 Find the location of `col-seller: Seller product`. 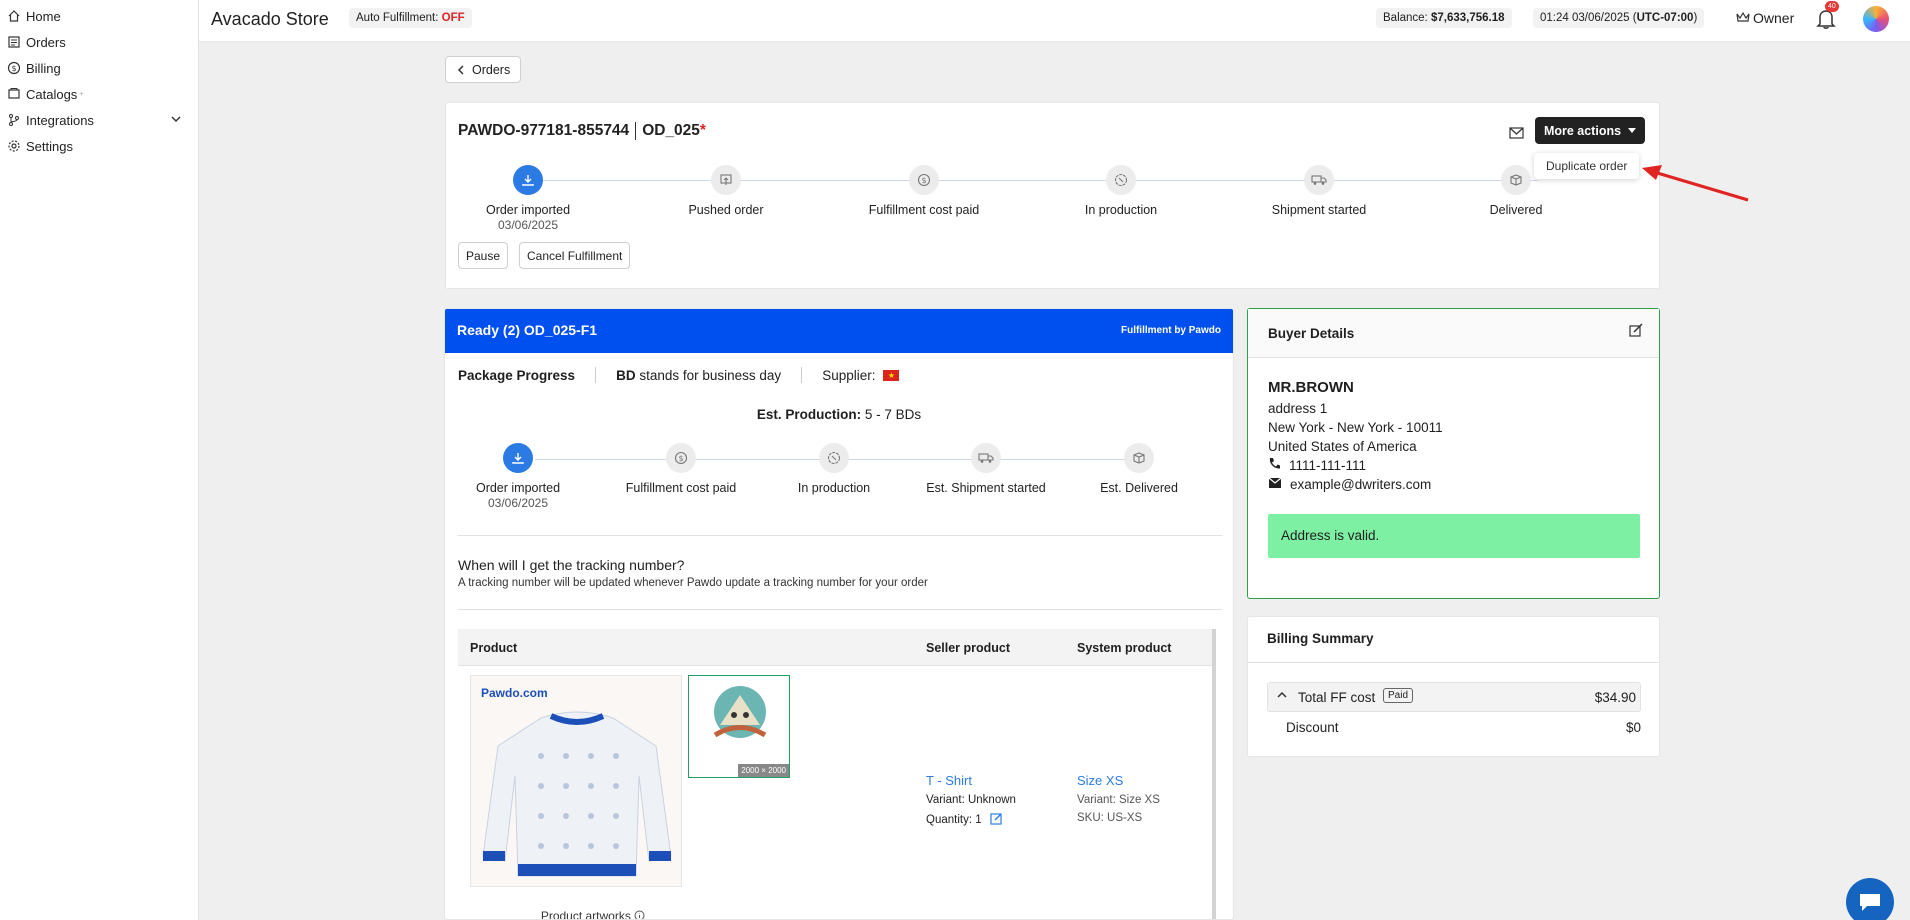

col-seller: Seller product is located at coordinates (968, 648).